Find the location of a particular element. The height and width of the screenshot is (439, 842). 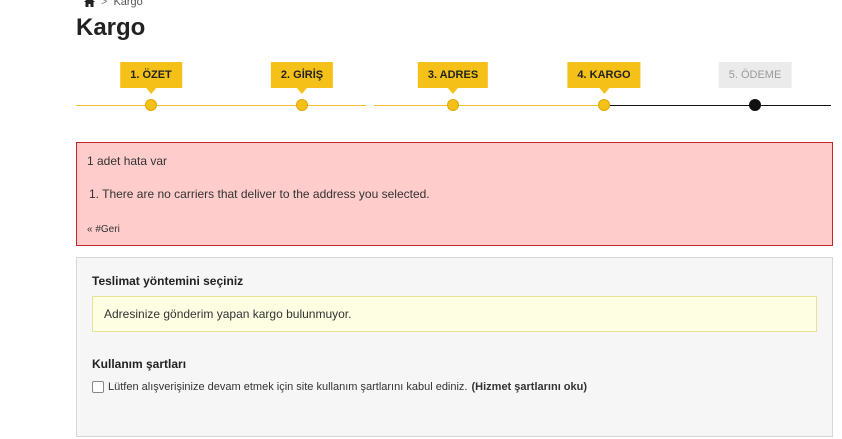

step-shipping: 4. KARGO is located at coordinates (604, 88).